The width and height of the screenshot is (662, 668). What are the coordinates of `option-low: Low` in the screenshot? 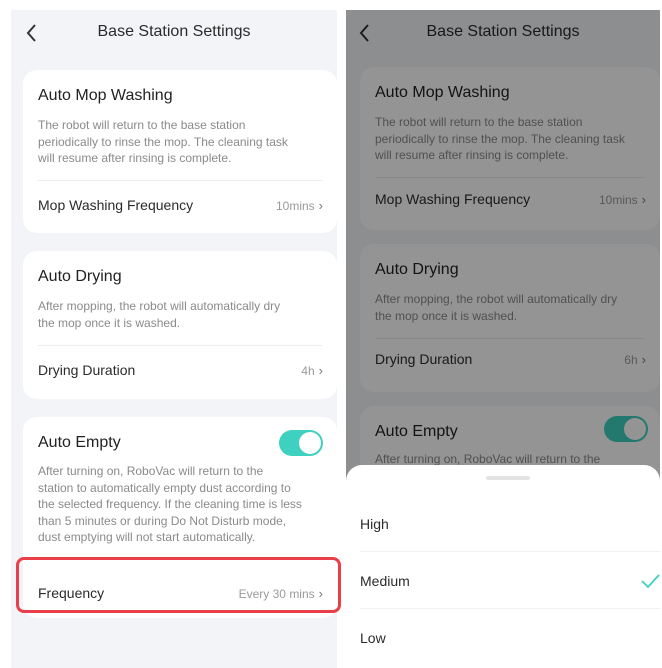 It's located at (503, 637).